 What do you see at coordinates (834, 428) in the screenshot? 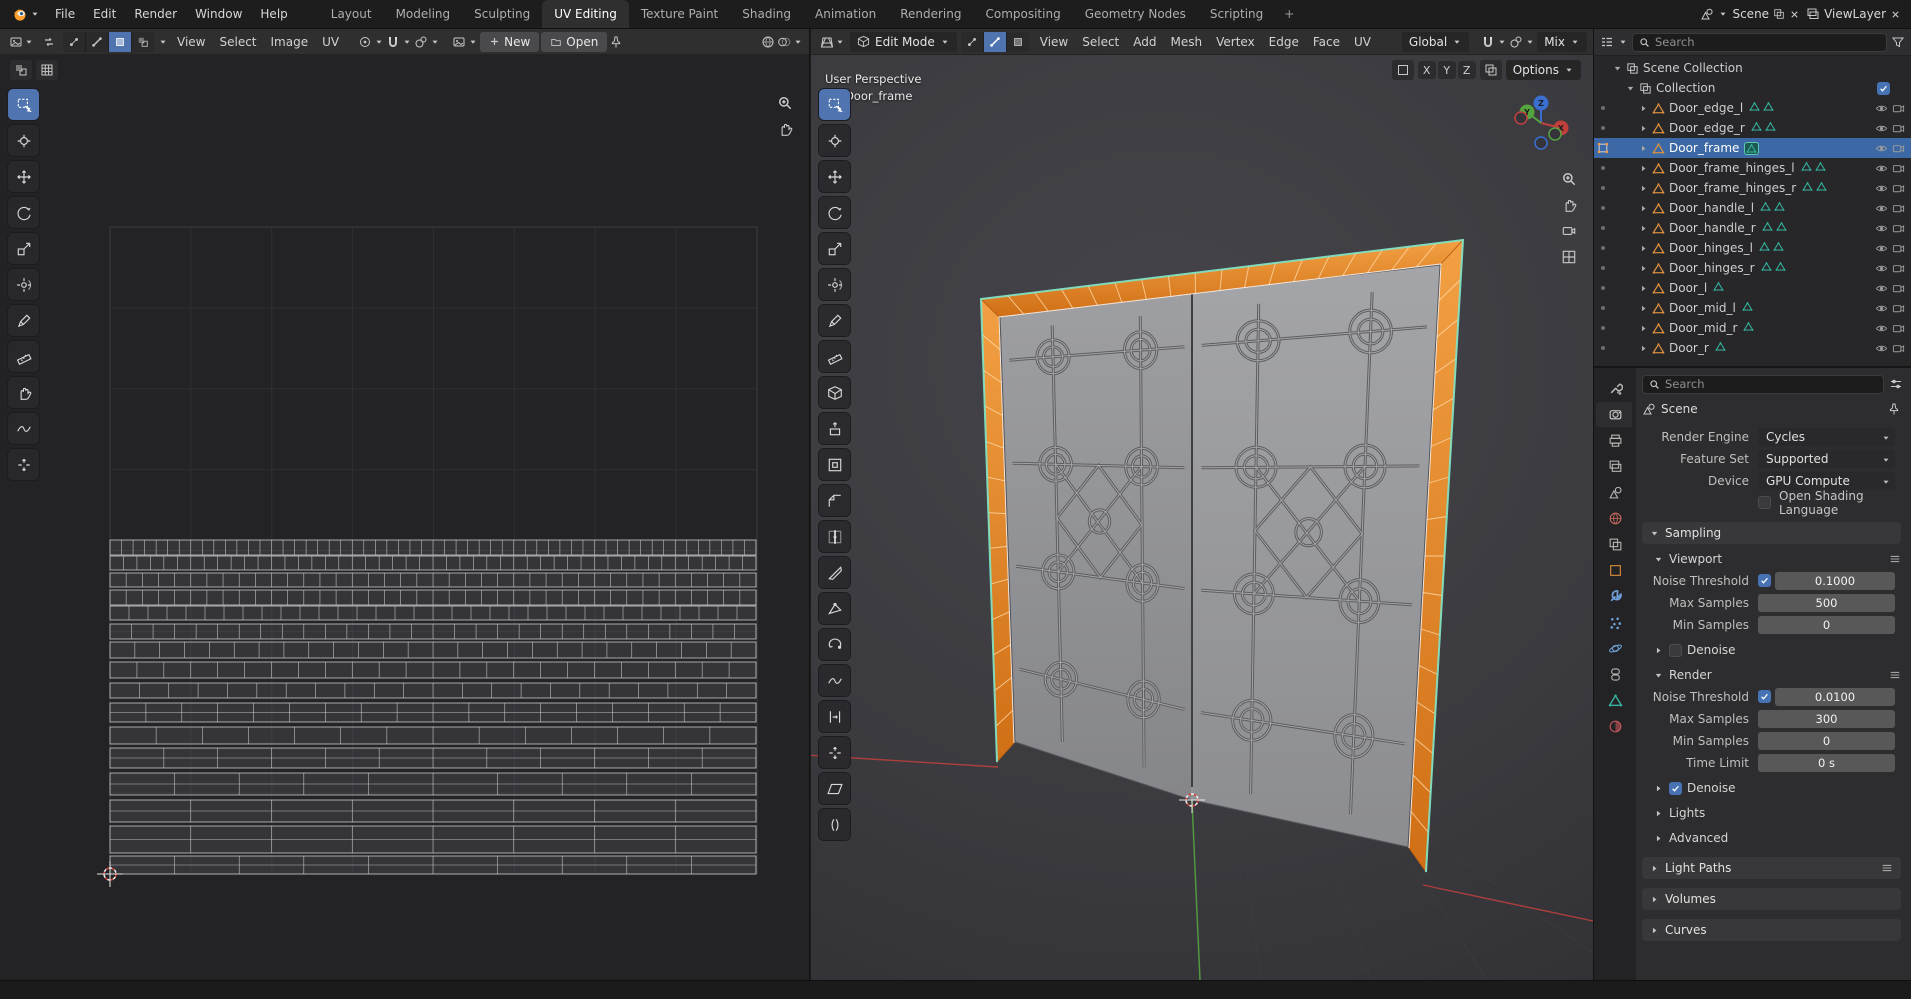
I see `tool-extrude` at bounding box center [834, 428].